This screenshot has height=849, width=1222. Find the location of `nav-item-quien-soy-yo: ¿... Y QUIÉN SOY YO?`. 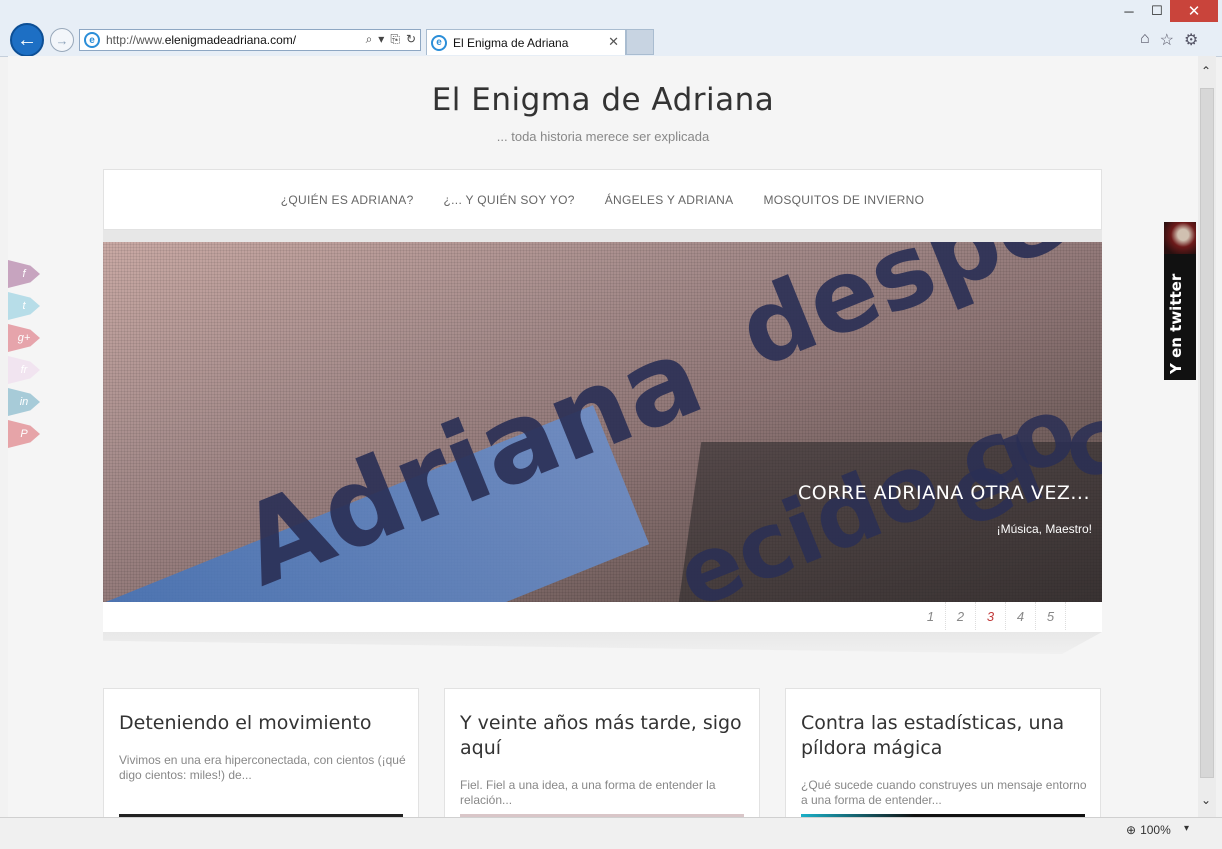

nav-item-quien-soy-yo: ¿... Y QUIÉN SOY YO? is located at coordinates (509, 200).